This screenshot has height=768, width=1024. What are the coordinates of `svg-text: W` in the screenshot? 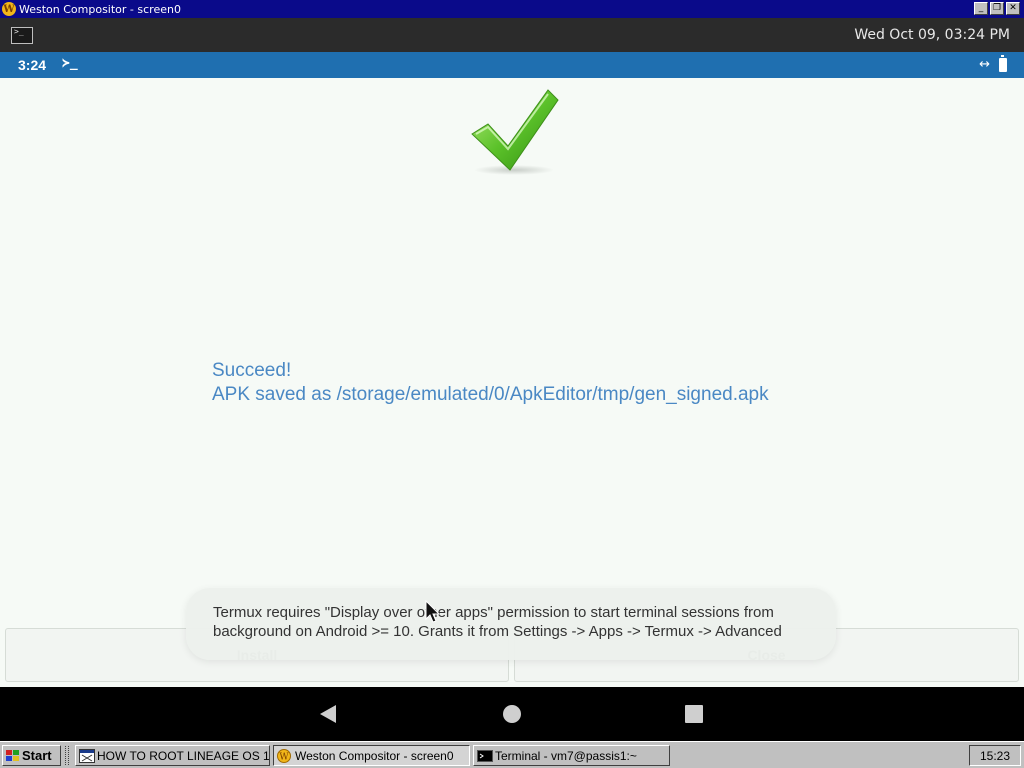 It's located at (284, 757).